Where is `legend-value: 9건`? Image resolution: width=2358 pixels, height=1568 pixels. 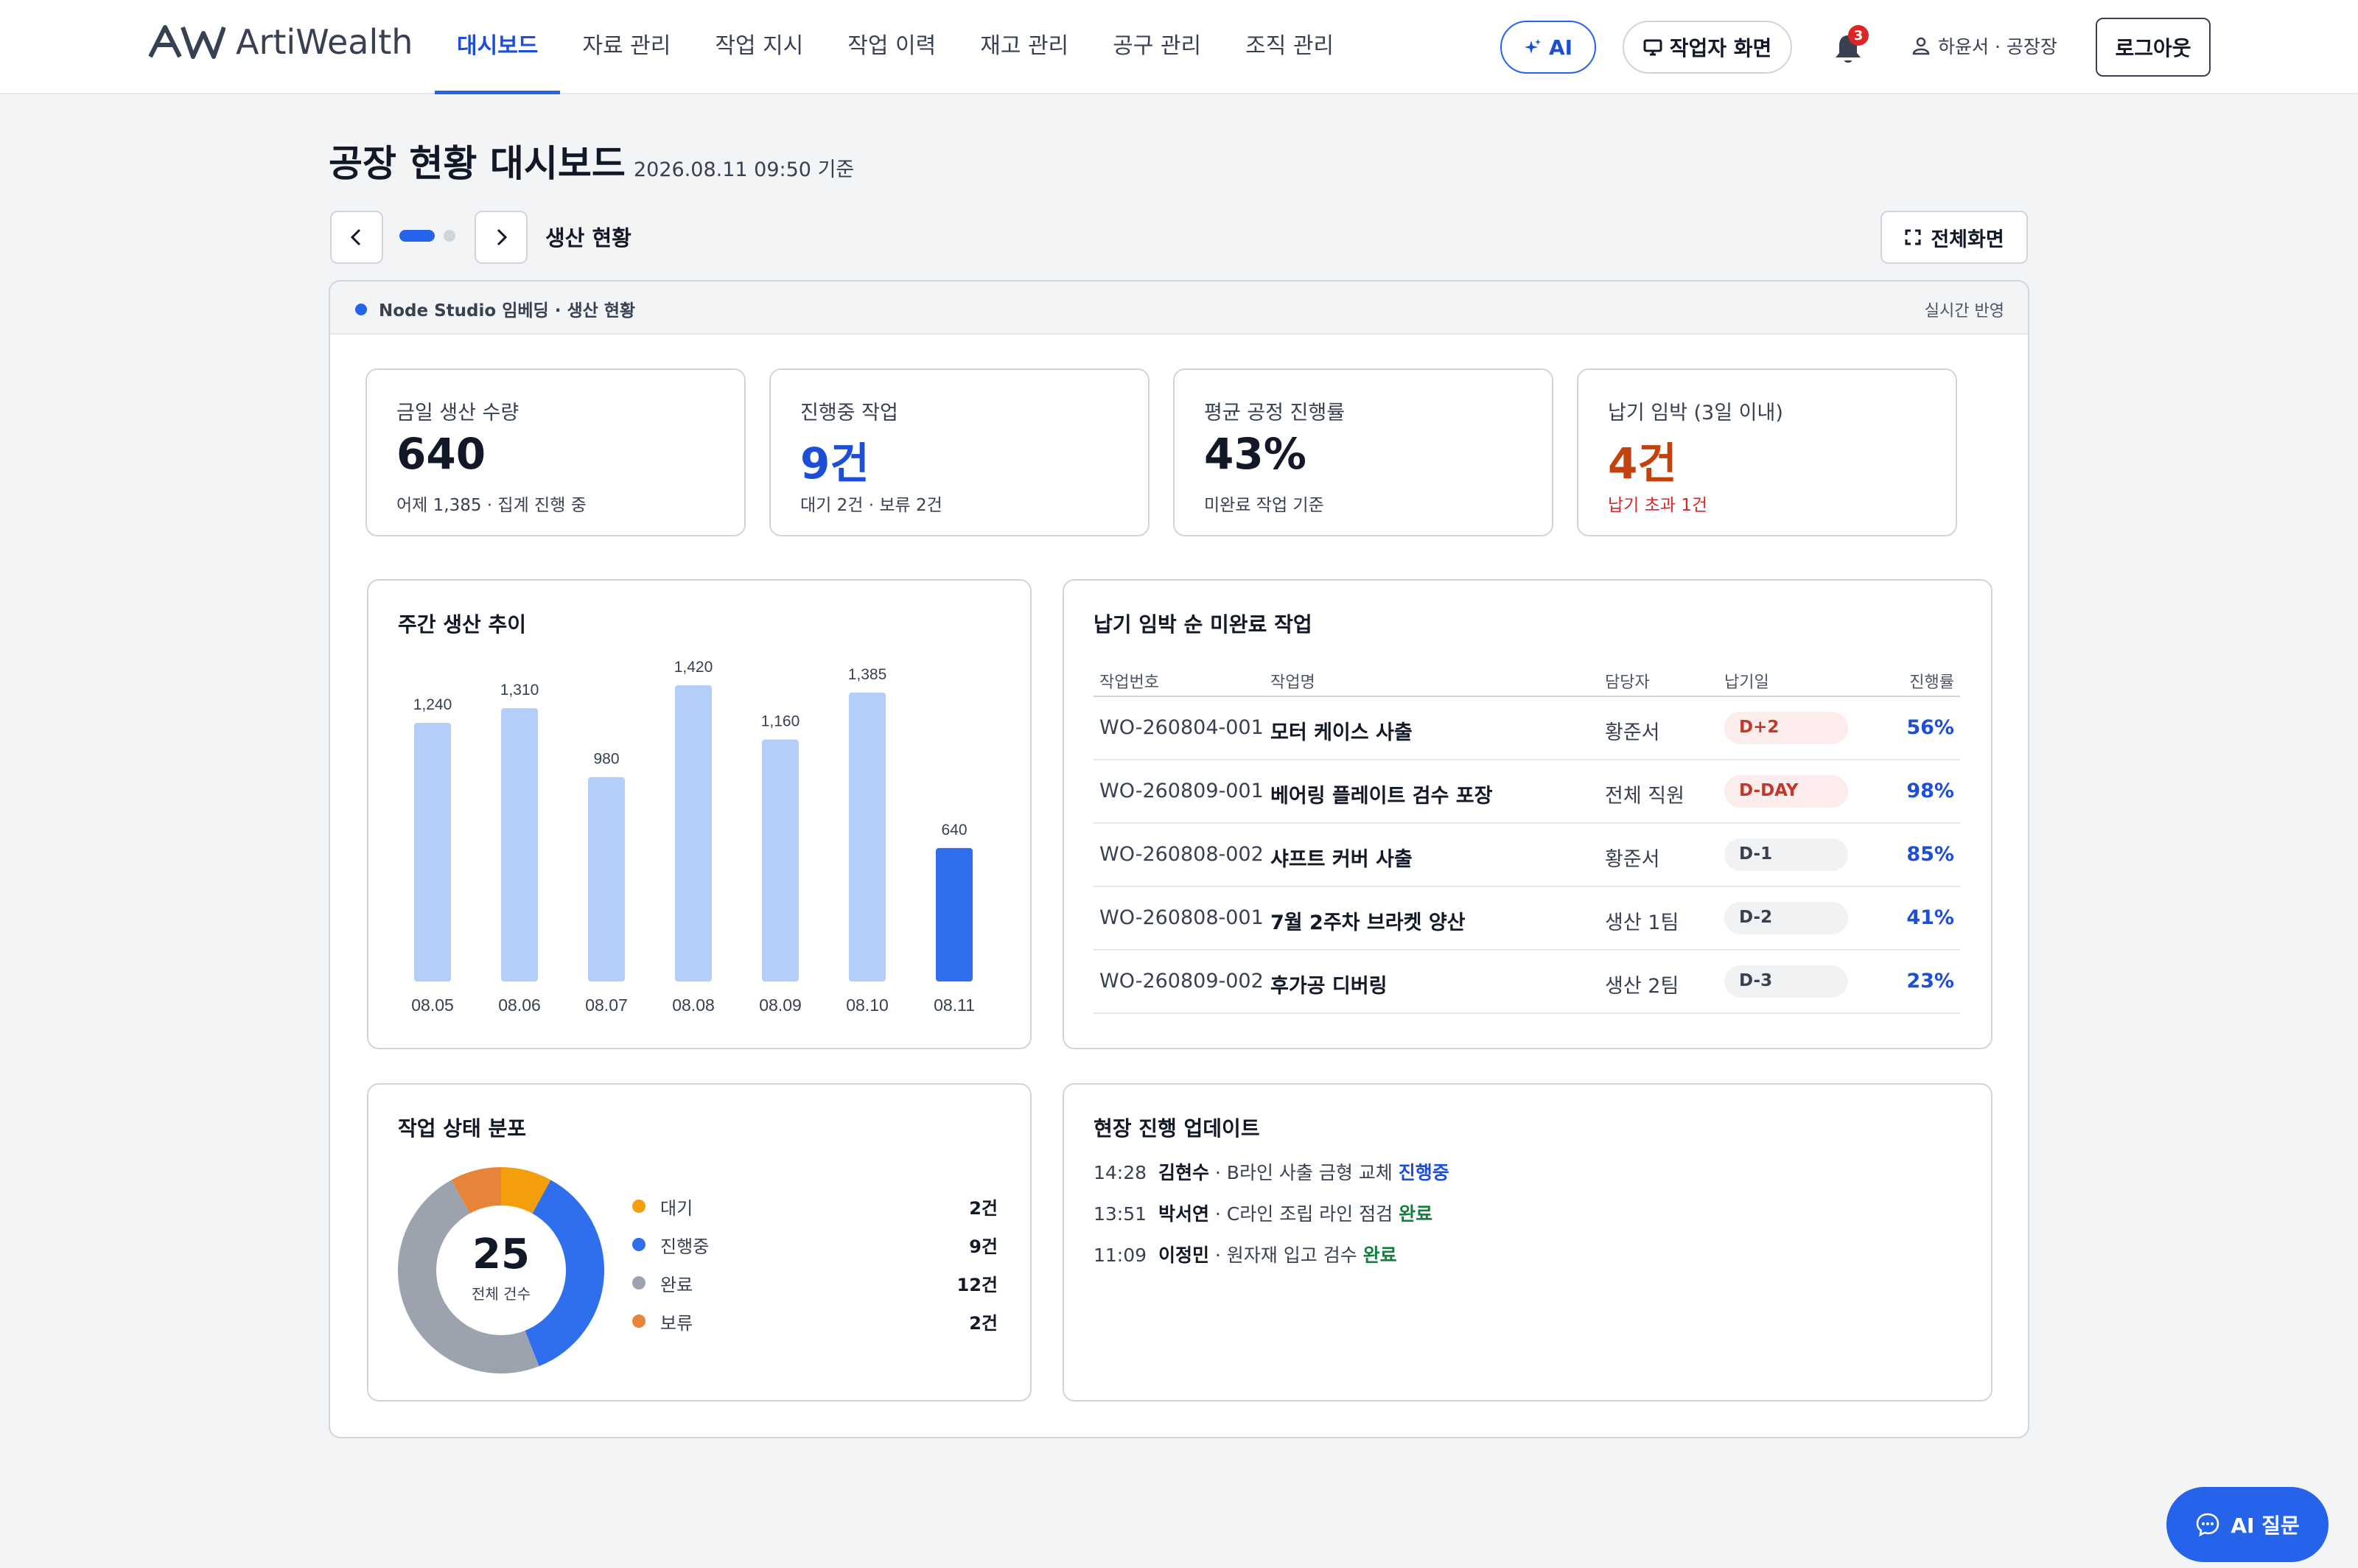 legend-value: 9건 is located at coordinates (983, 1246).